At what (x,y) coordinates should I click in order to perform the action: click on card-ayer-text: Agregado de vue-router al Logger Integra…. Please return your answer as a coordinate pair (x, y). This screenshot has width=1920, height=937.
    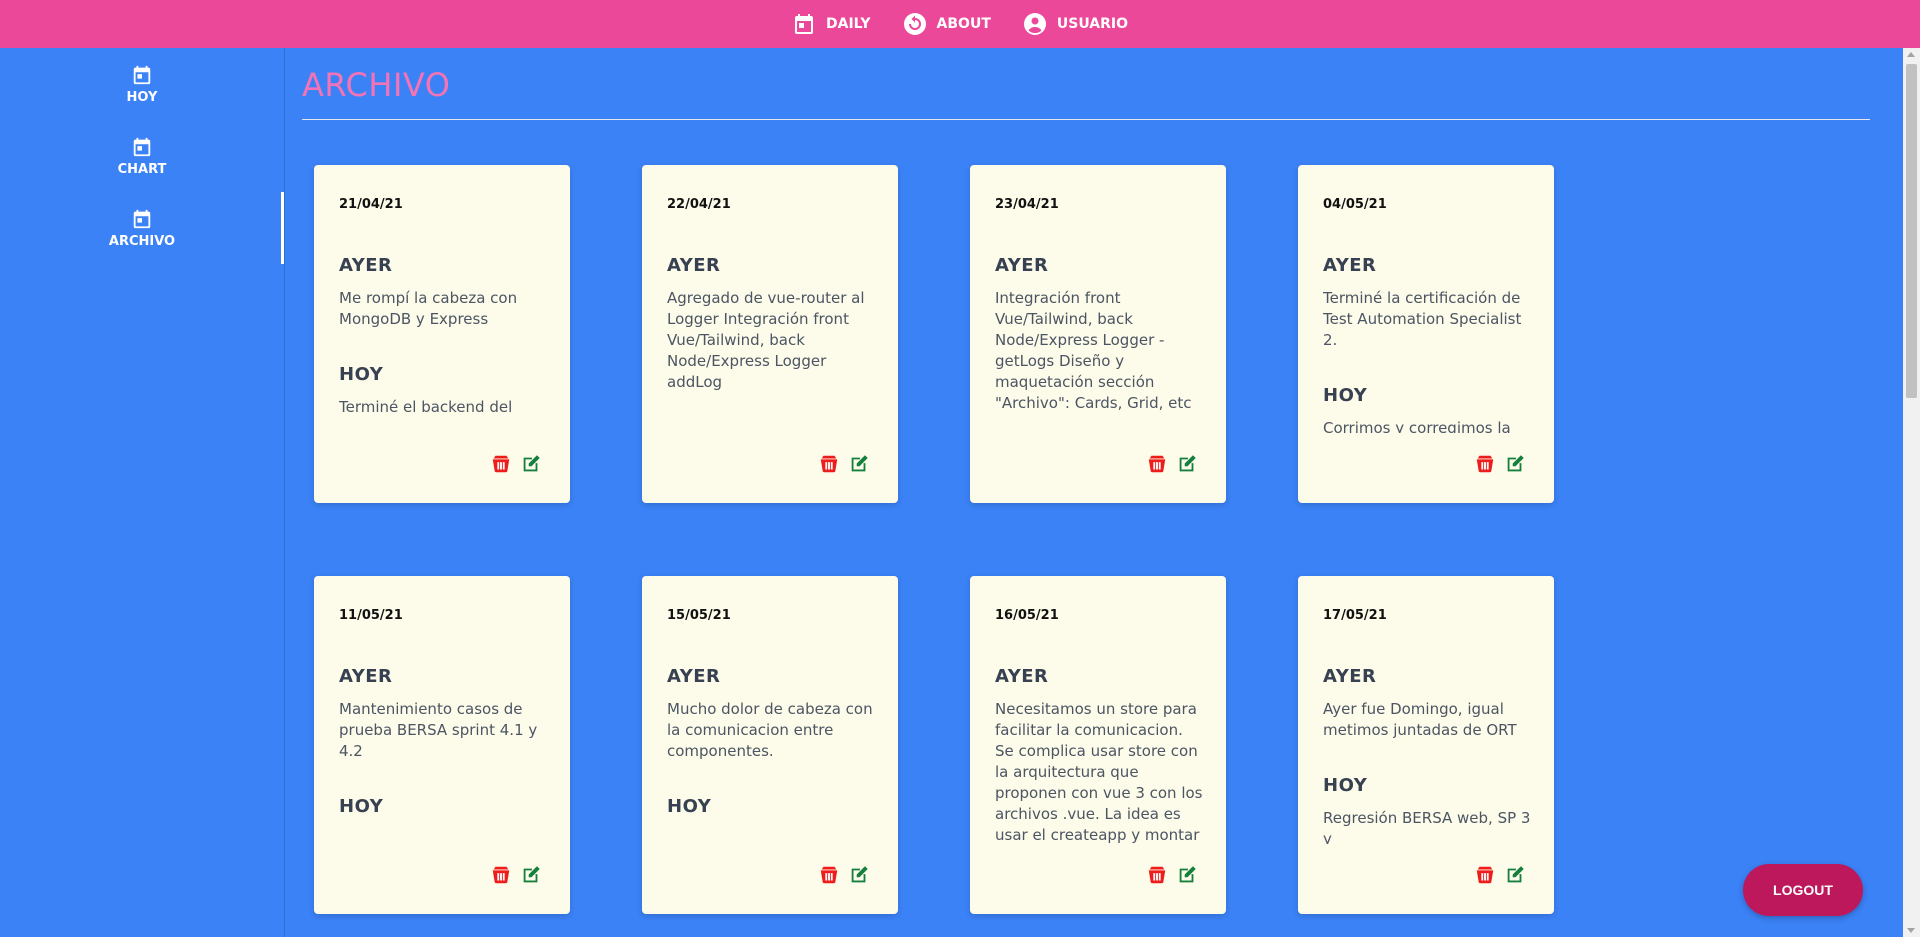
    Looking at the image, I should click on (766, 340).